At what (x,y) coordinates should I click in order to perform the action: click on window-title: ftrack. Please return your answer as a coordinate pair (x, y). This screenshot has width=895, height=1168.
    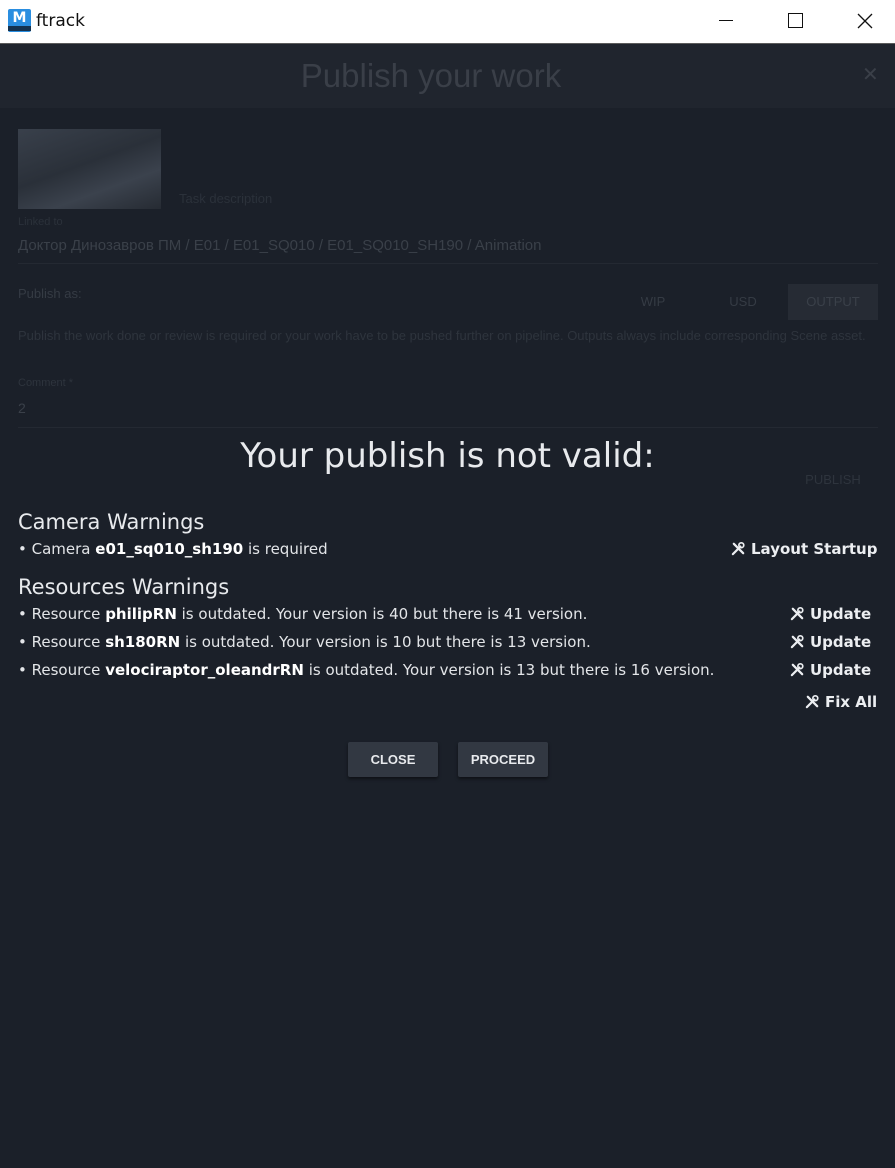
    Looking at the image, I should click on (60, 21).